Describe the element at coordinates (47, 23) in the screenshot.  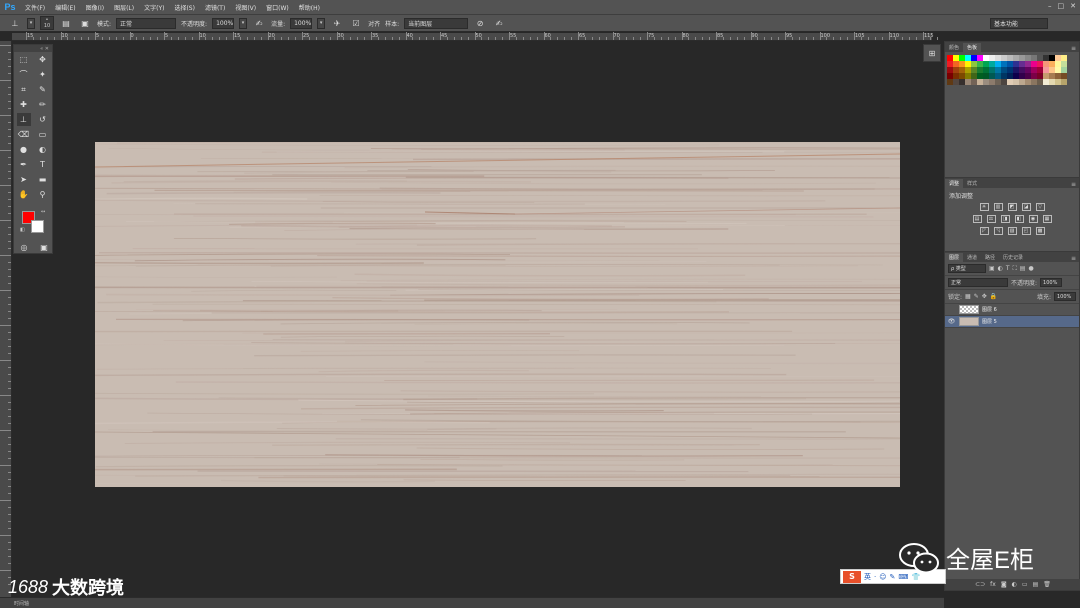
I see `brush-size-picker: • 10` at that location.